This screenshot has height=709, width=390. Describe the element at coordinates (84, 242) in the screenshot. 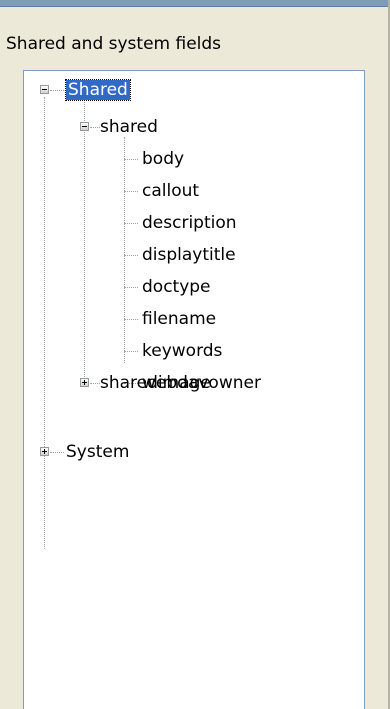

I see `tree-line-shared-children` at that location.